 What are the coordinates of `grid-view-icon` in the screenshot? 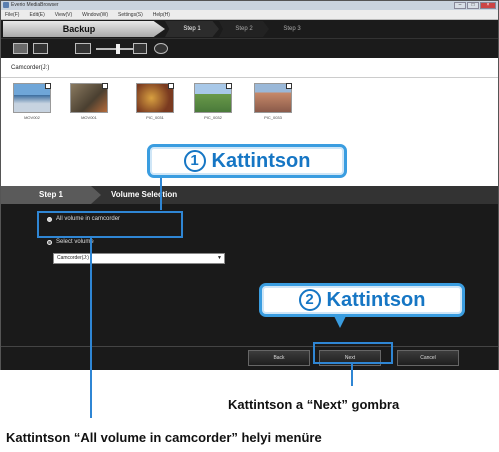 It's located at (20, 48).